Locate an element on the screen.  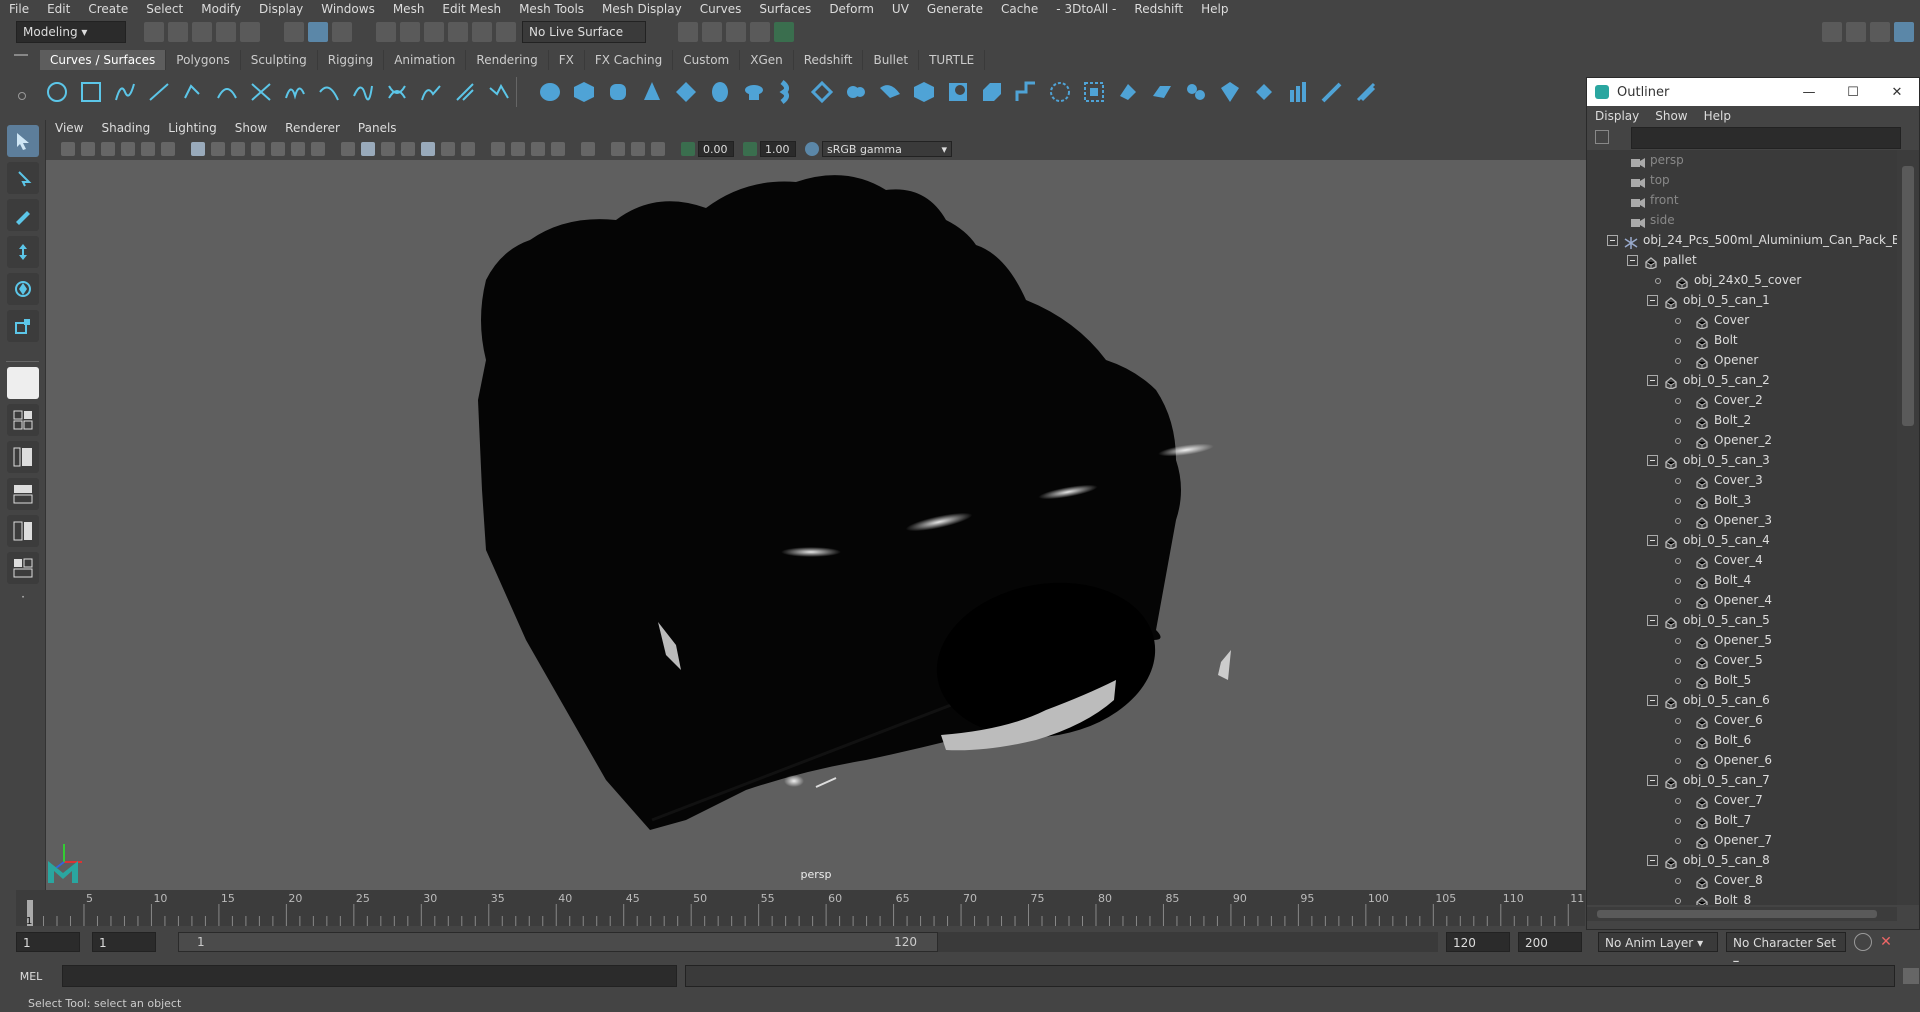
select-object-icon is located at coordinates (318, 32).